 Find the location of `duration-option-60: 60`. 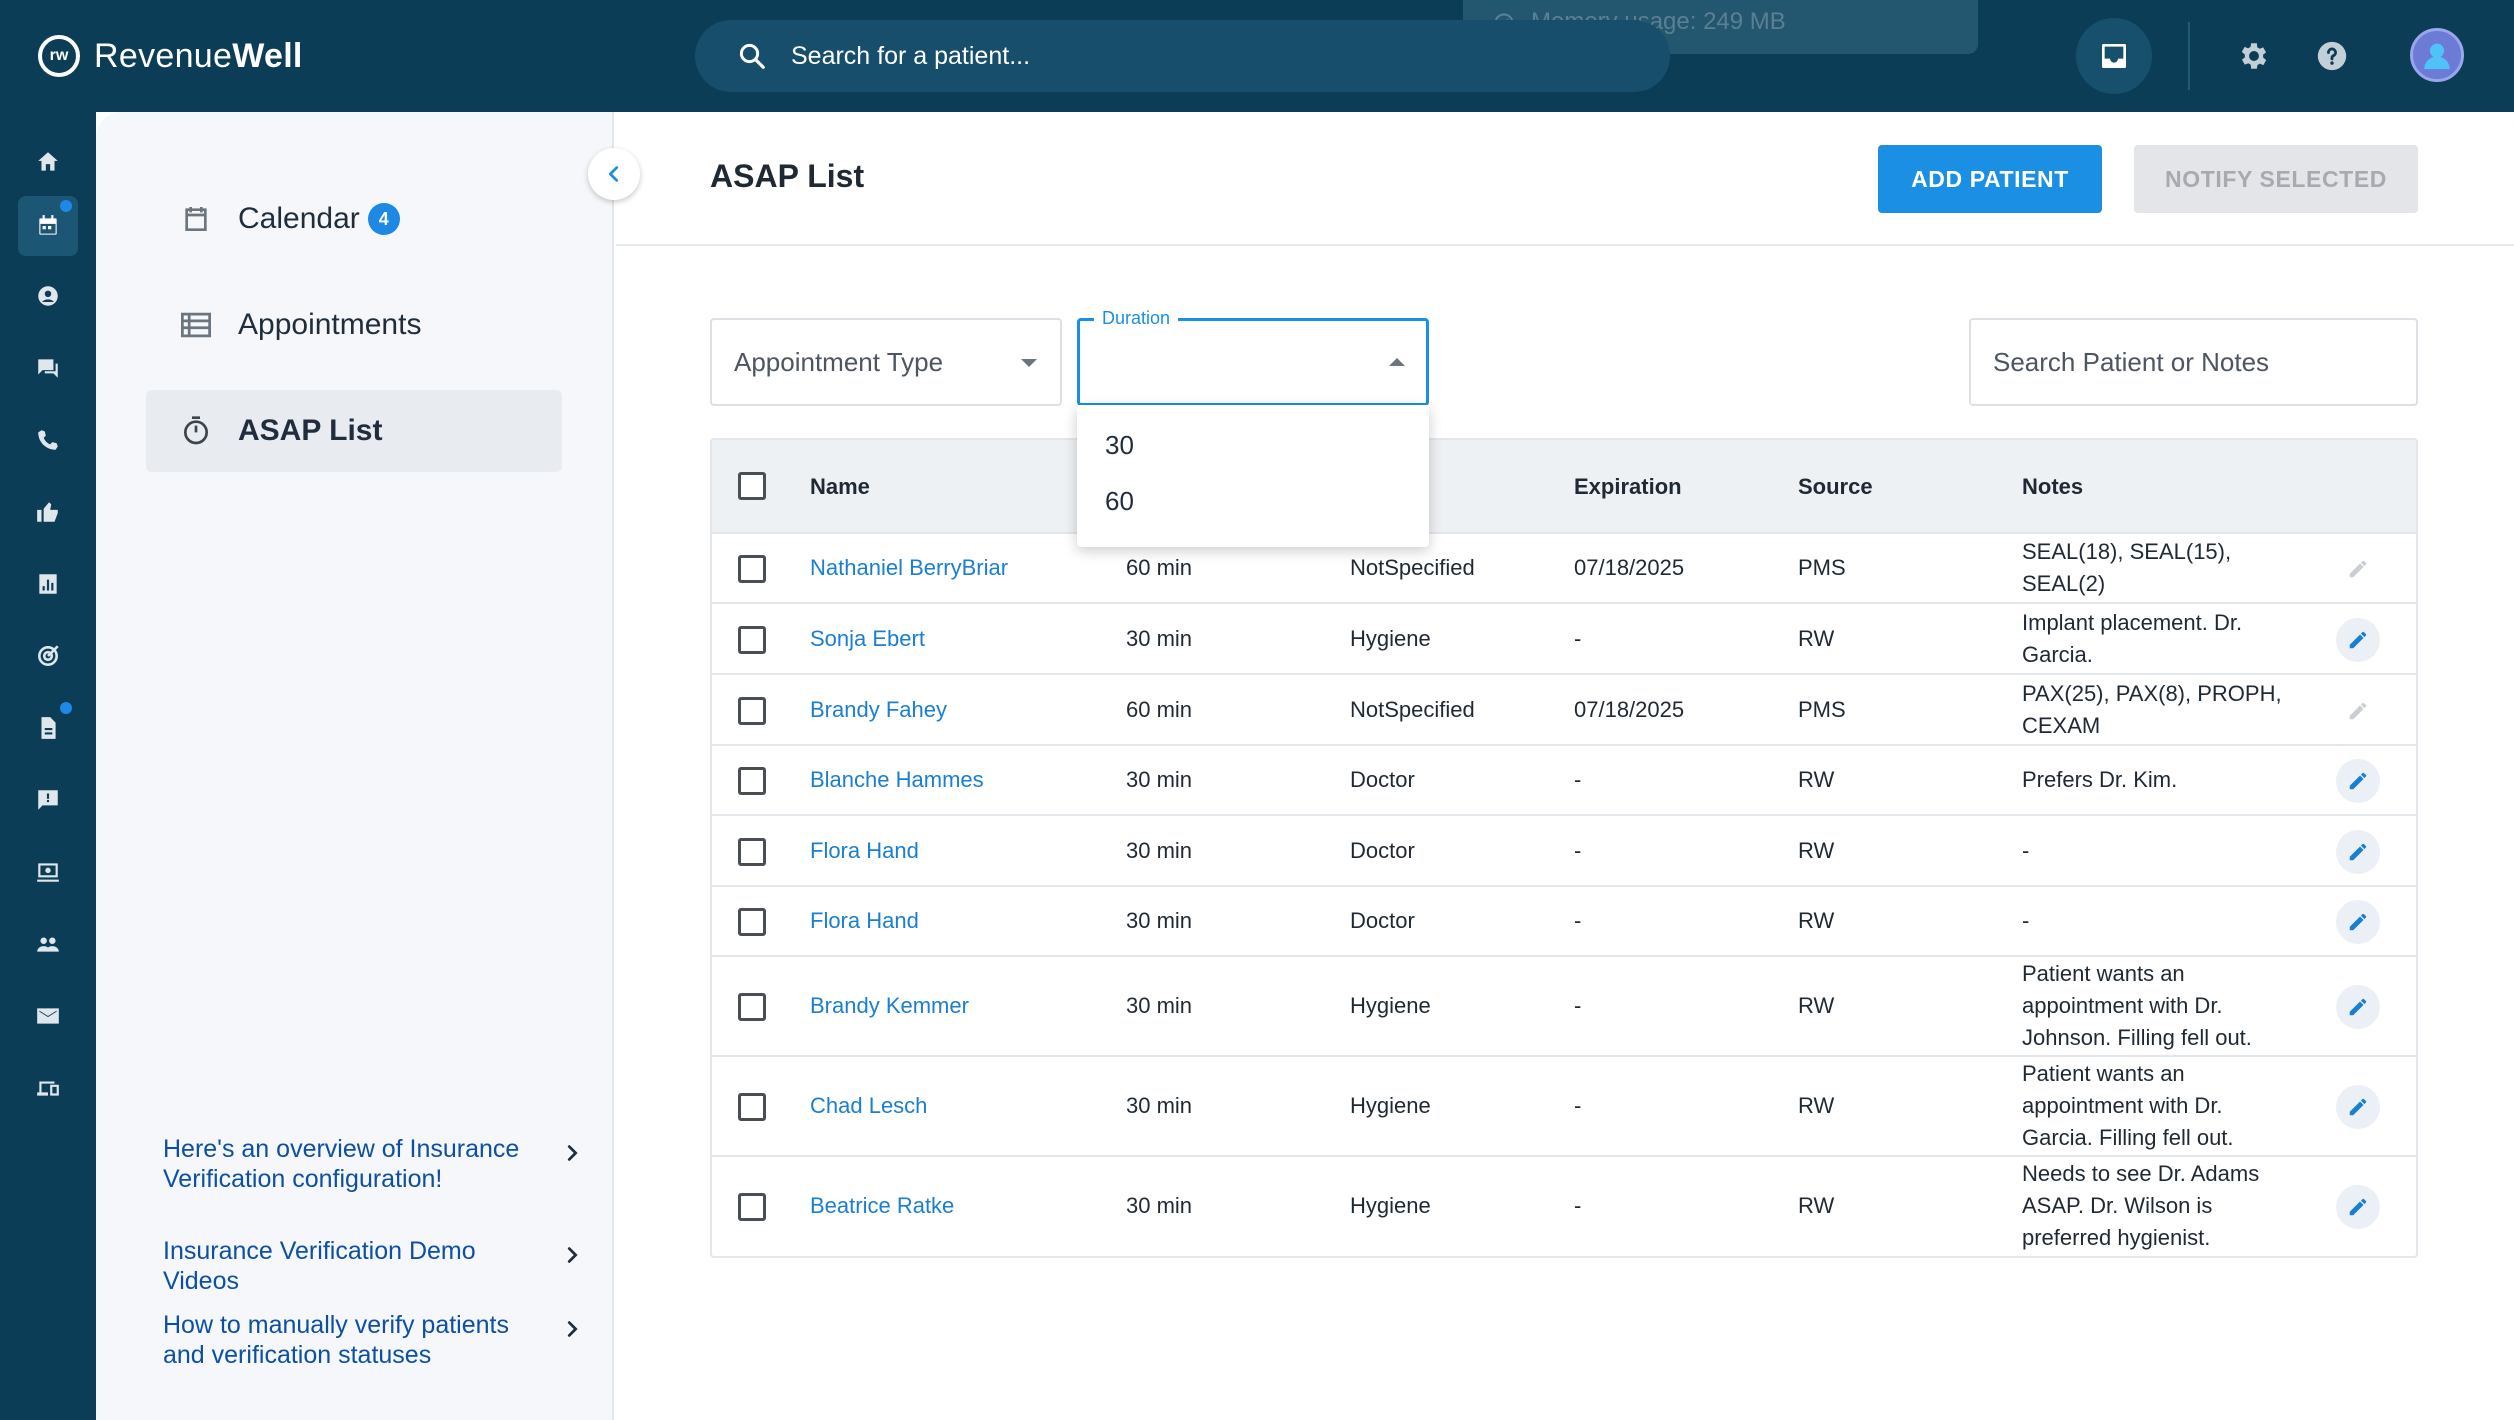

duration-option-60: 60 is located at coordinates (1253, 501).